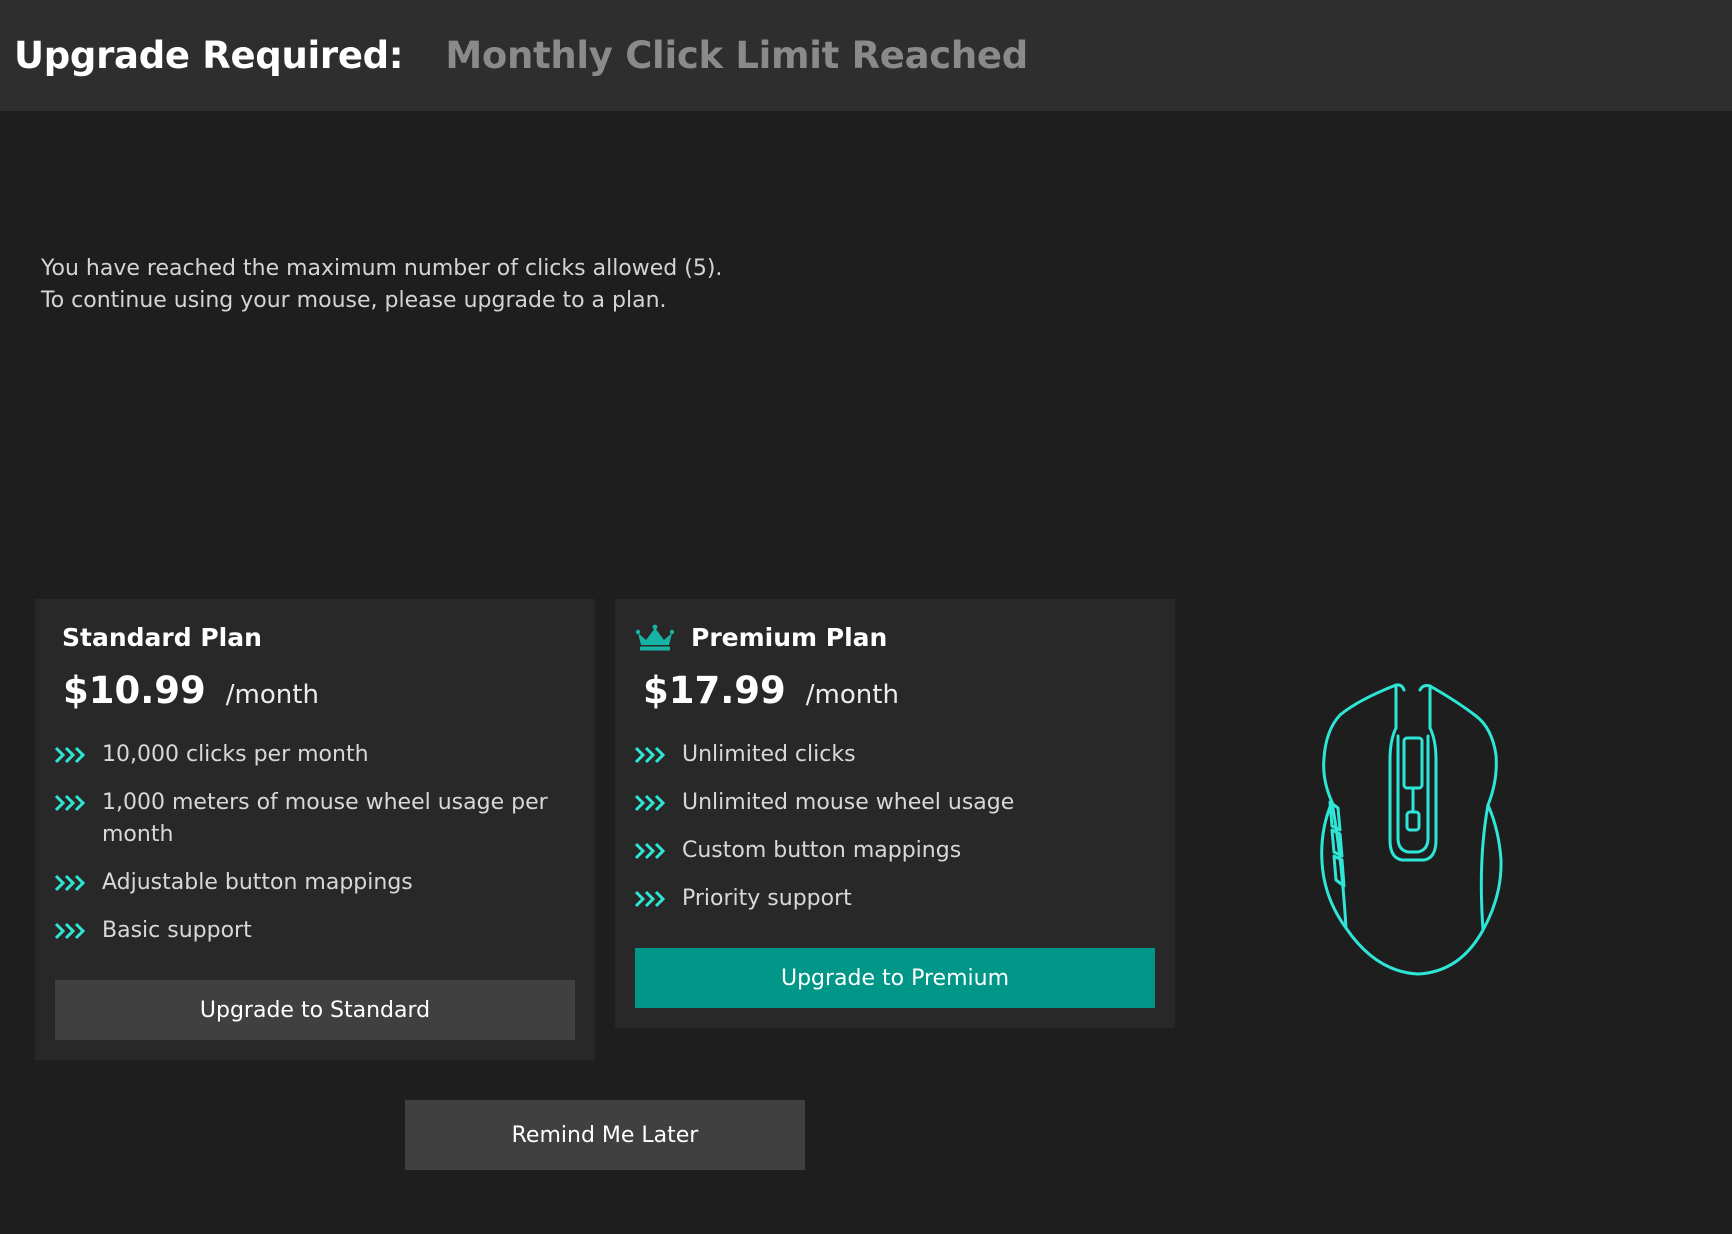 The height and width of the screenshot is (1234, 1732). Describe the element at coordinates (714, 690) in the screenshot. I see `premium-plan-price: $17.99` at that location.